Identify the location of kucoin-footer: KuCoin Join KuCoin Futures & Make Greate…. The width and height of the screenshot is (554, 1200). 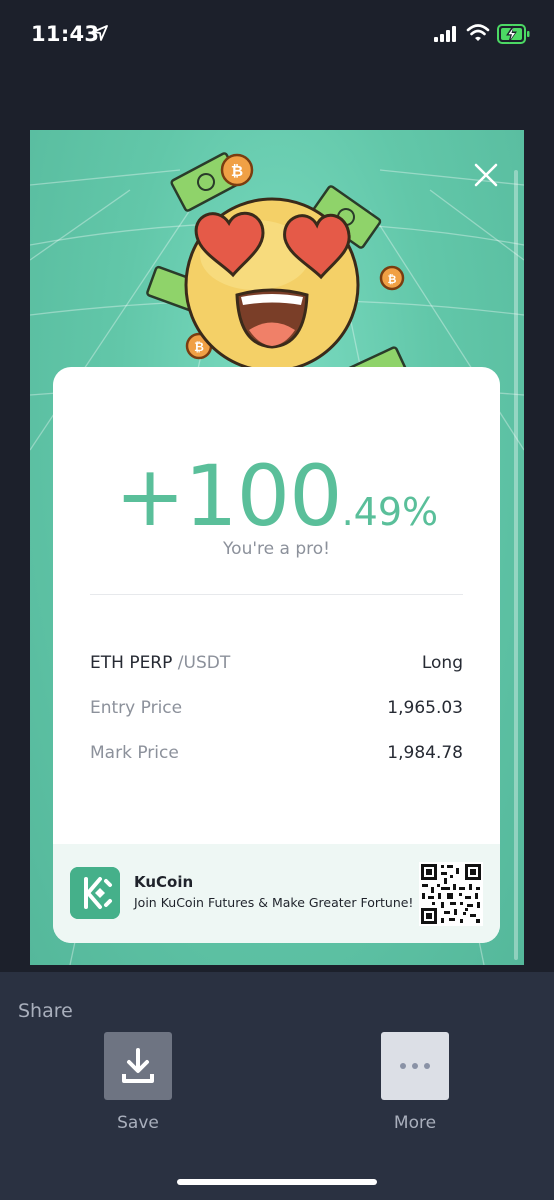
(276, 893).